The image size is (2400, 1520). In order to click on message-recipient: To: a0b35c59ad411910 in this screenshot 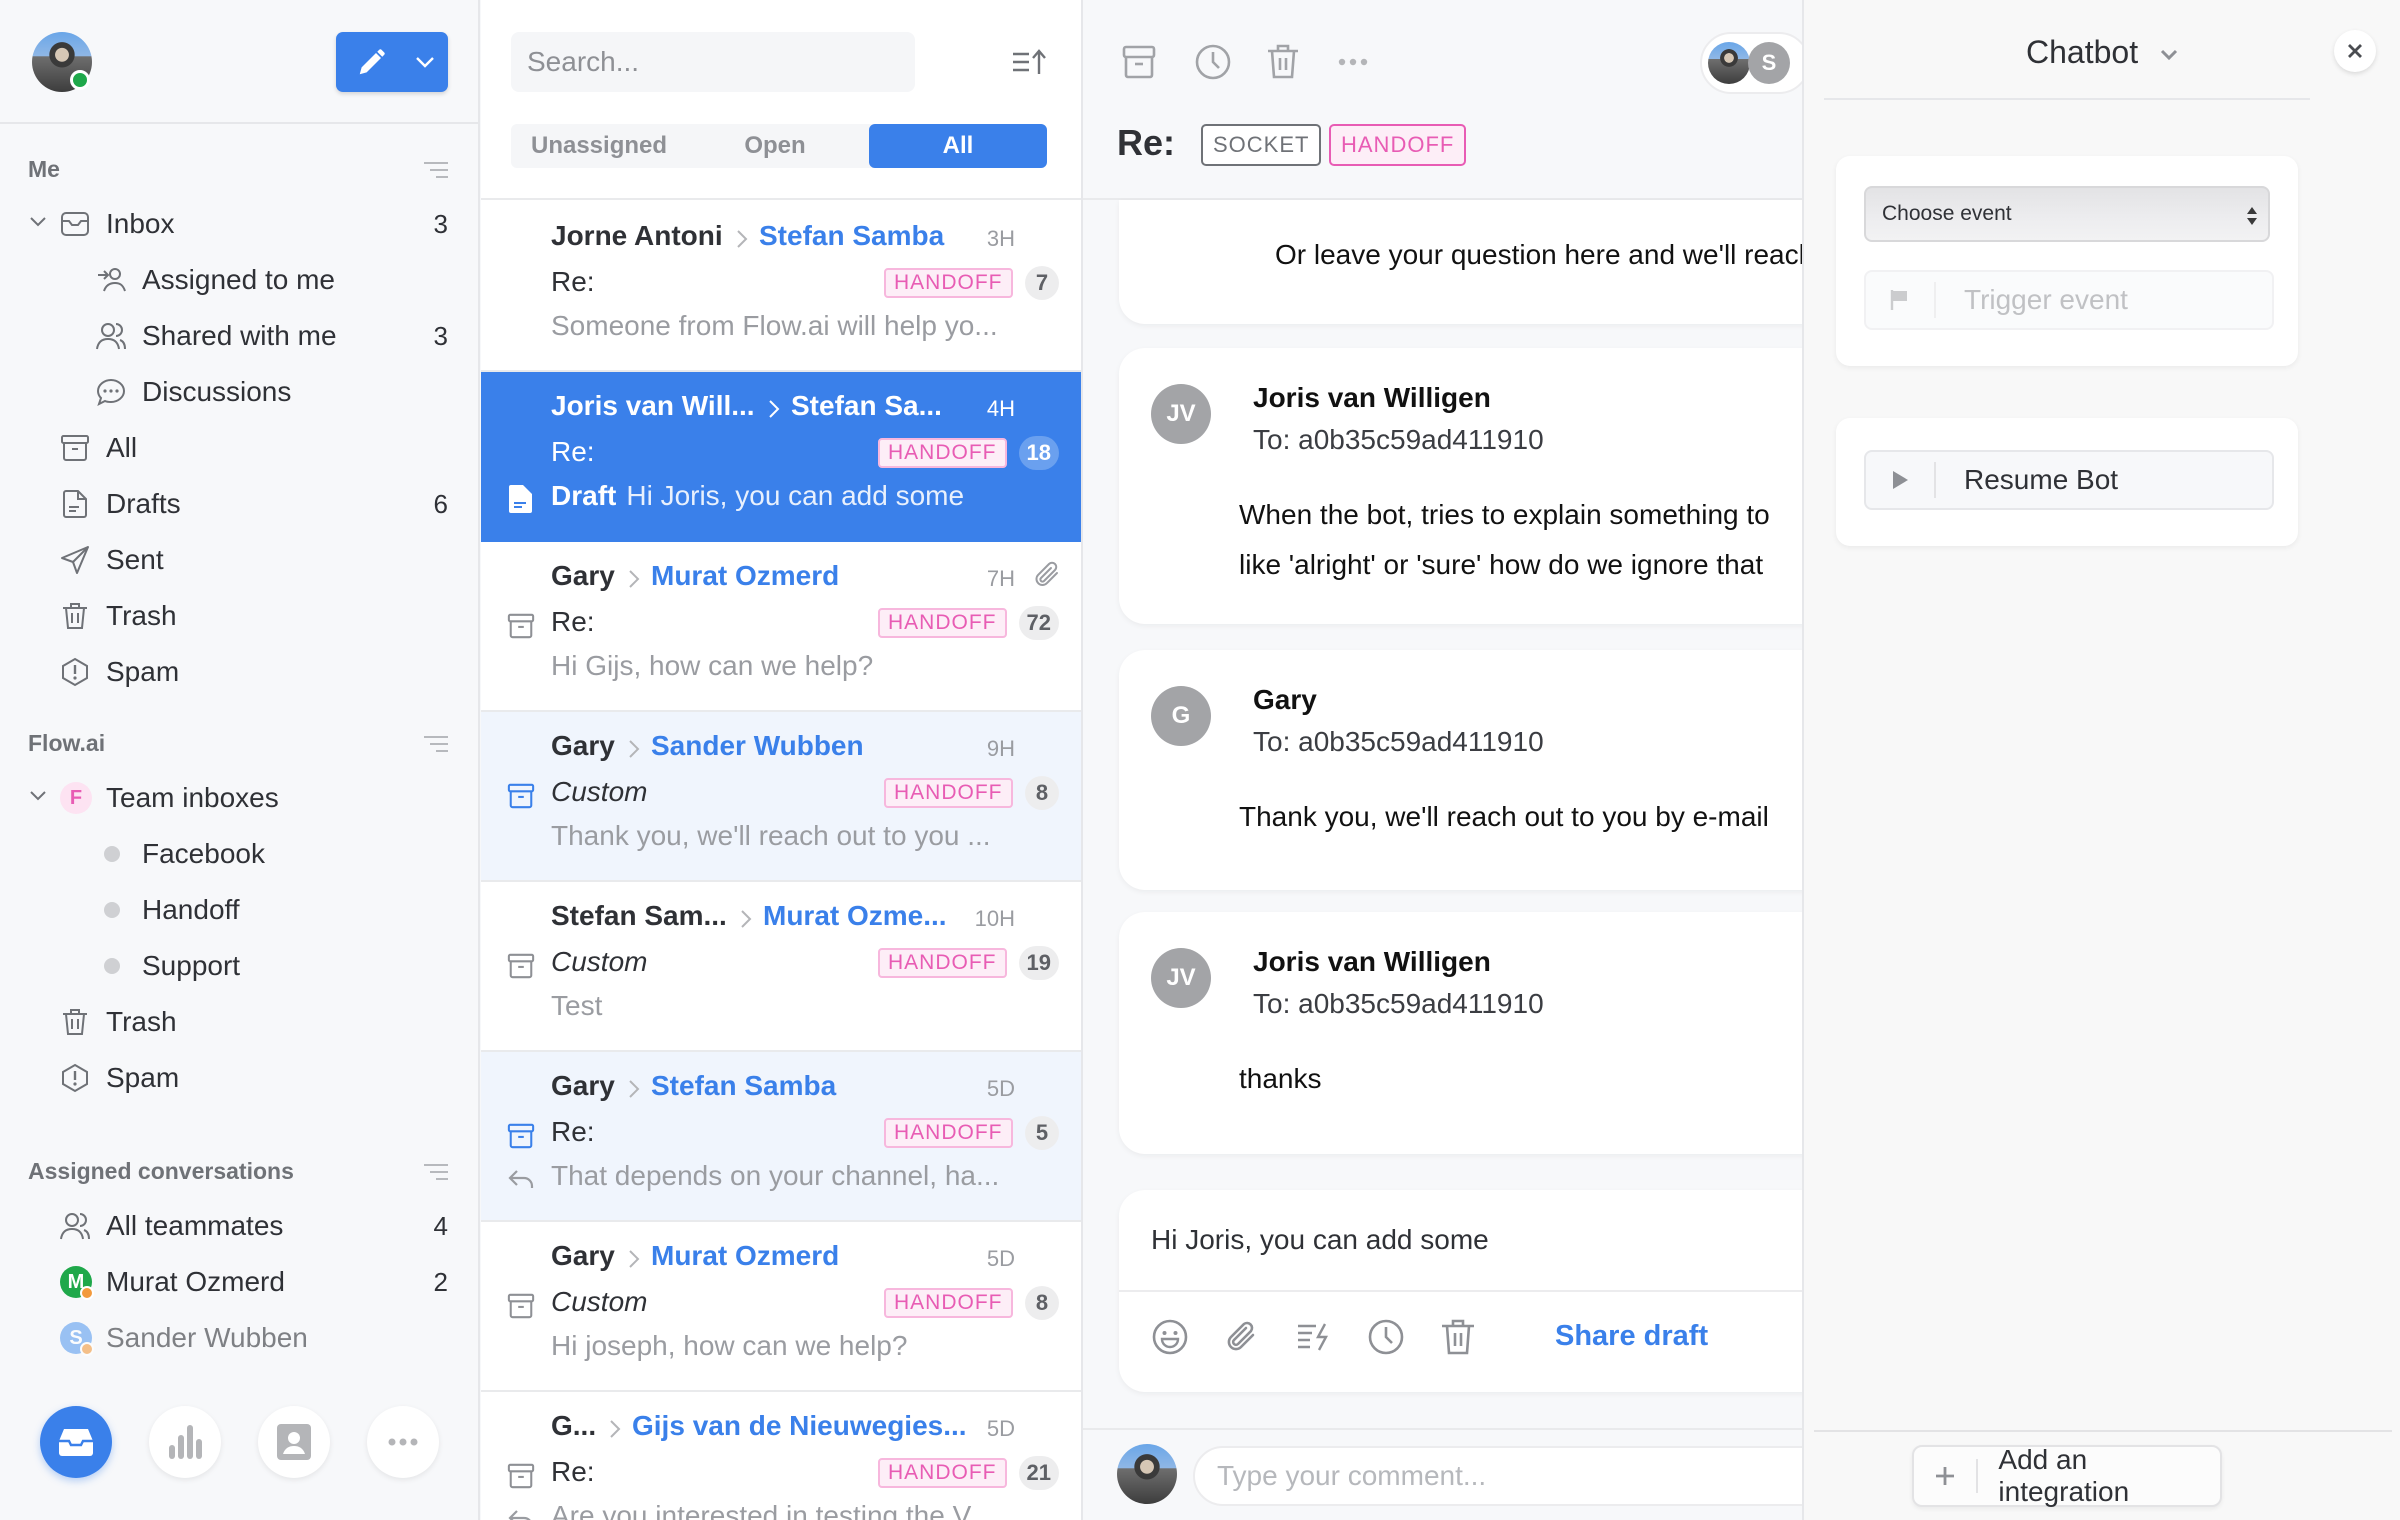, I will do `click(1398, 439)`.